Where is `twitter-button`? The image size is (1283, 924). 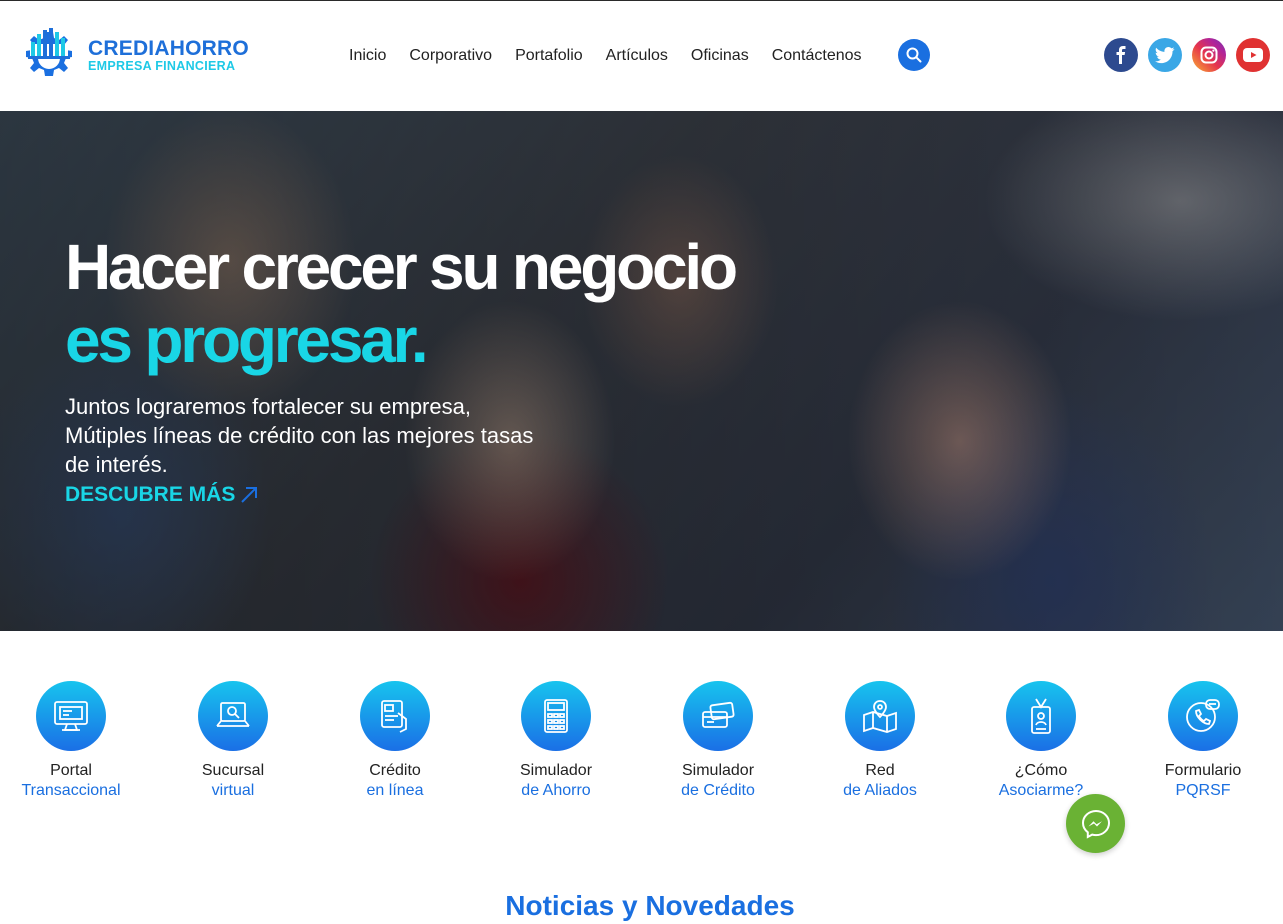
twitter-button is located at coordinates (1165, 55).